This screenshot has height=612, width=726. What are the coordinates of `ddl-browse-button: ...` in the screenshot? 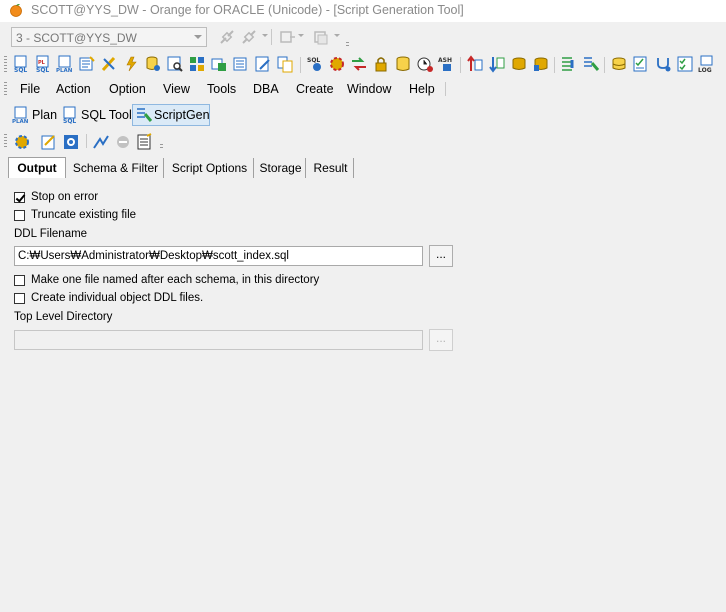 It's located at (441, 256).